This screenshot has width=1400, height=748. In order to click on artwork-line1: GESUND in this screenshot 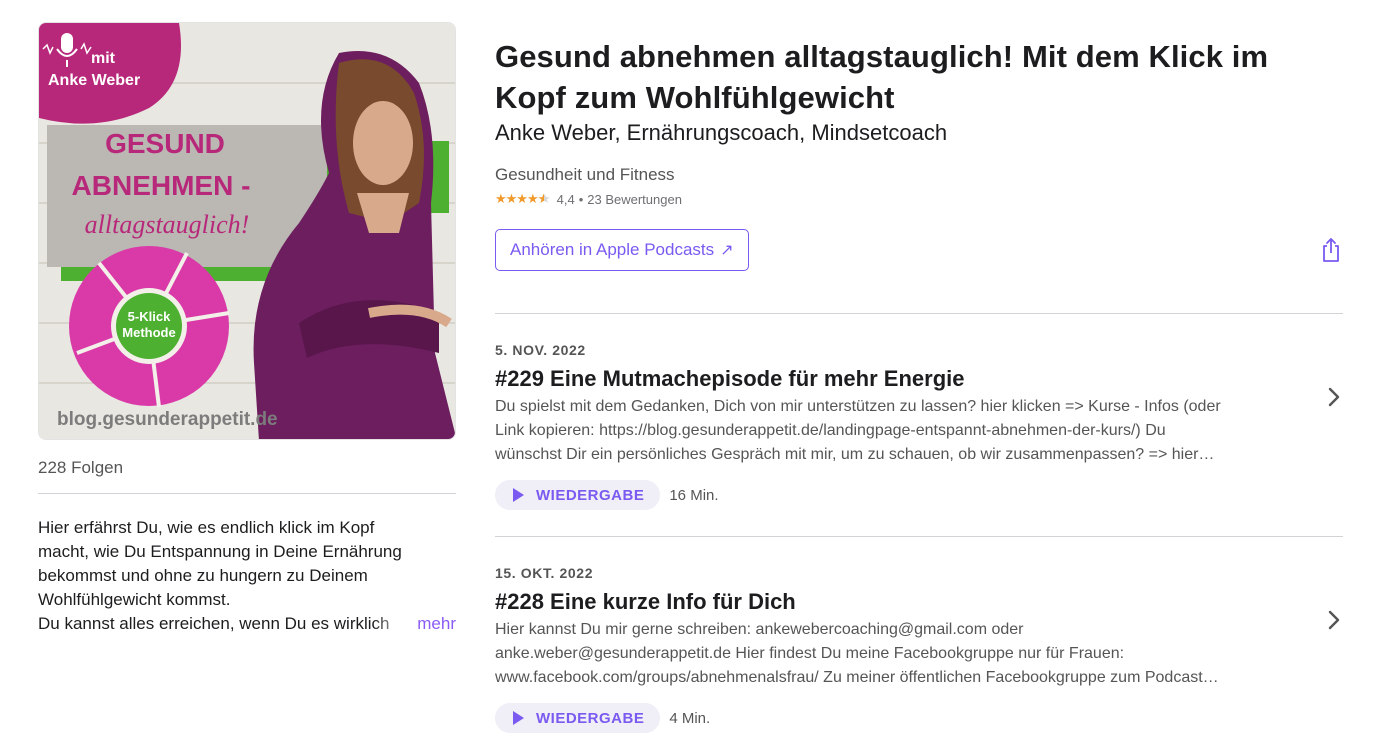, I will do `click(165, 143)`.